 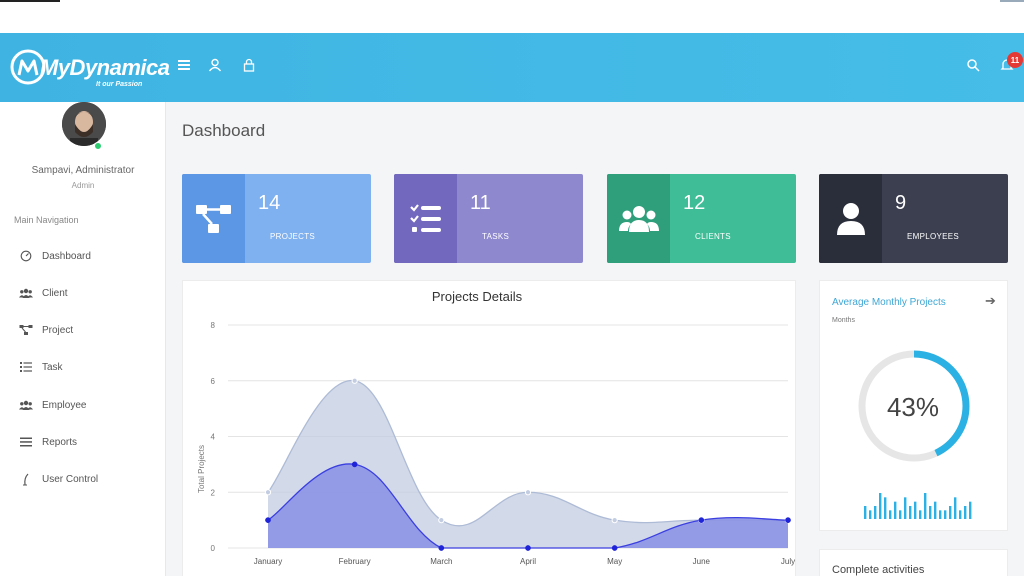 I want to click on sidebar-item-reports: Reports, so click(x=47, y=442).